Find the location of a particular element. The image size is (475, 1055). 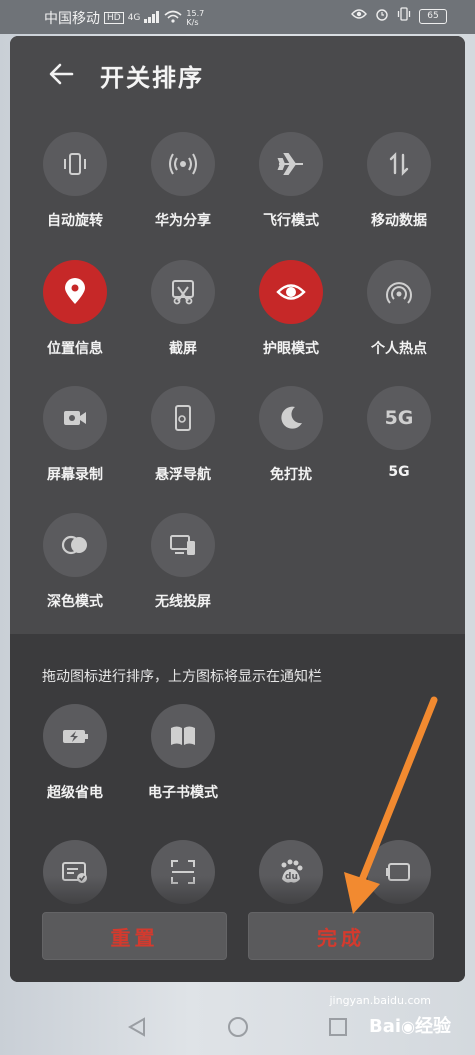

triangle-back-icon is located at coordinates (136, 1027).